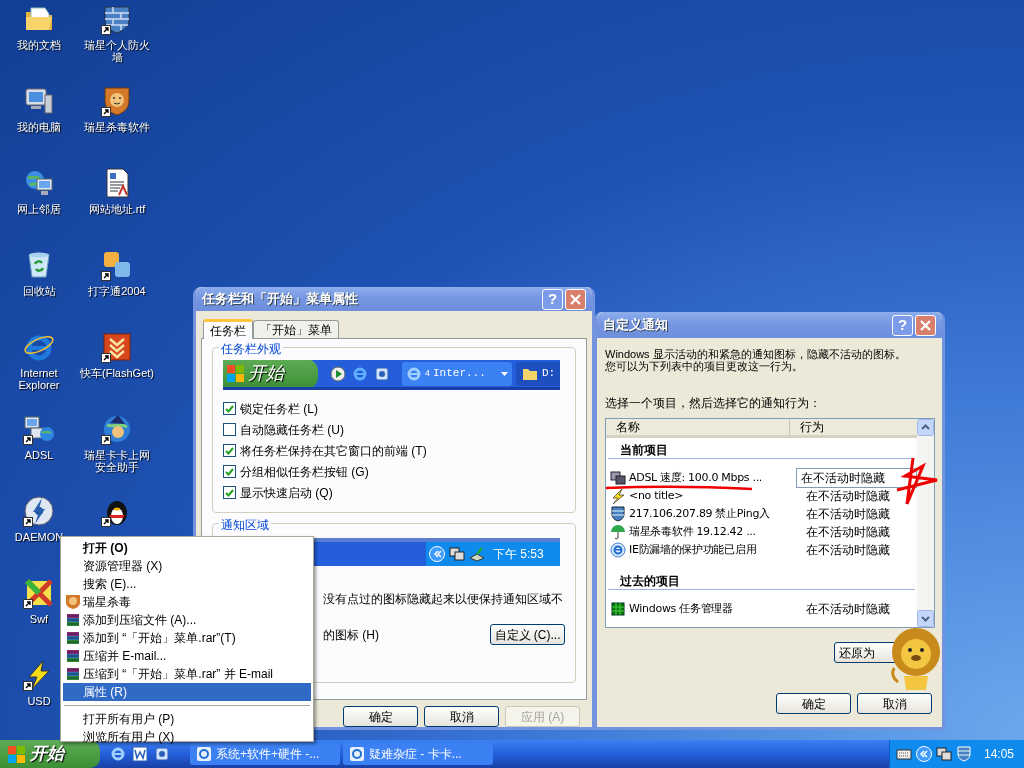 The height and width of the screenshot is (768, 1024). Describe the element at coordinates (117, 127) in the screenshot. I see `desktop-icon-label: 瑞星杀毒软件` at that location.